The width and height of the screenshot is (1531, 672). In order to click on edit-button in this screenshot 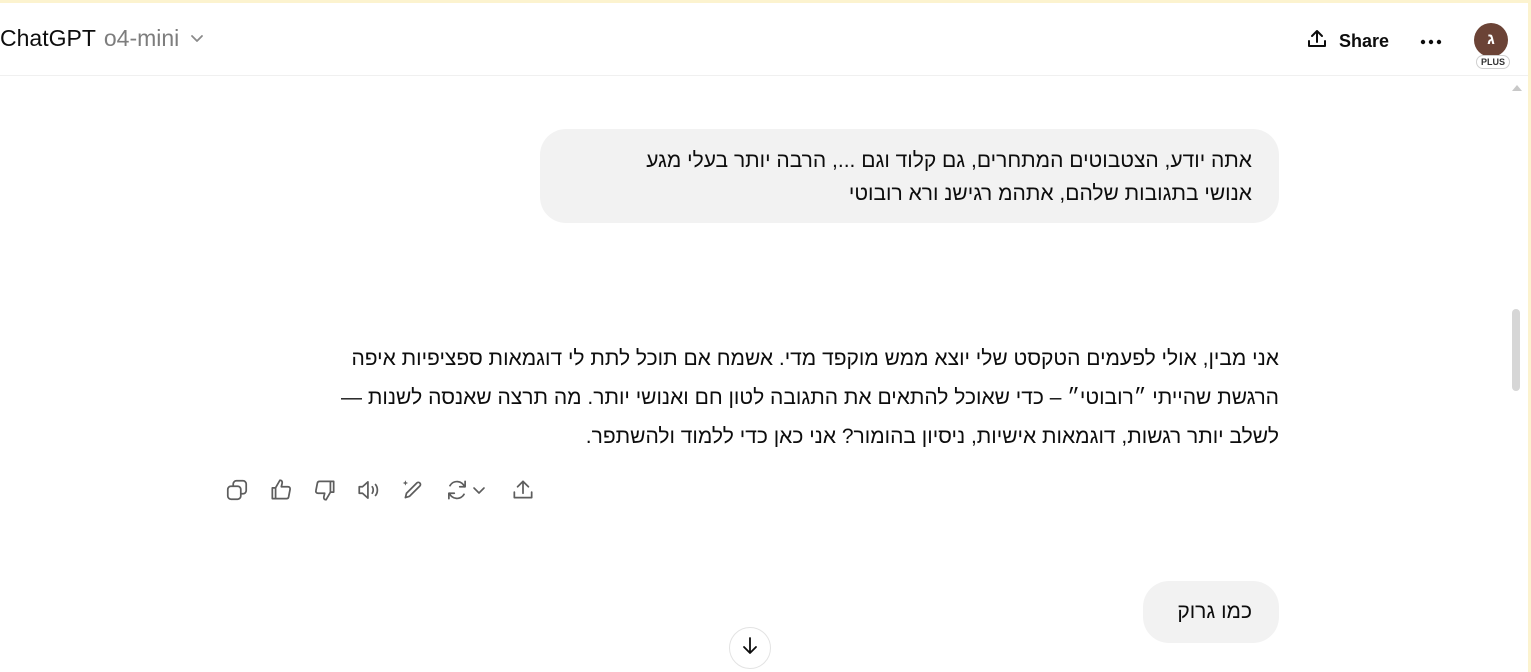, I will do `click(413, 492)`.